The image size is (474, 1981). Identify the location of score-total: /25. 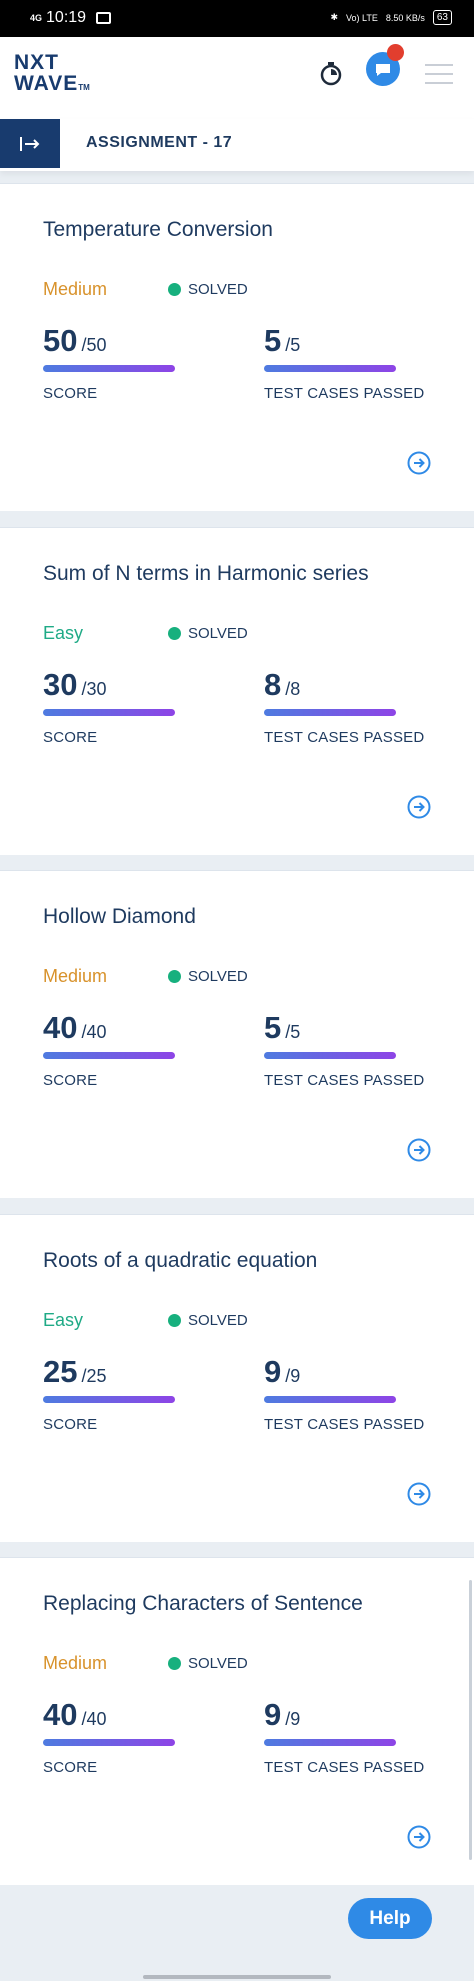
(94, 1376).